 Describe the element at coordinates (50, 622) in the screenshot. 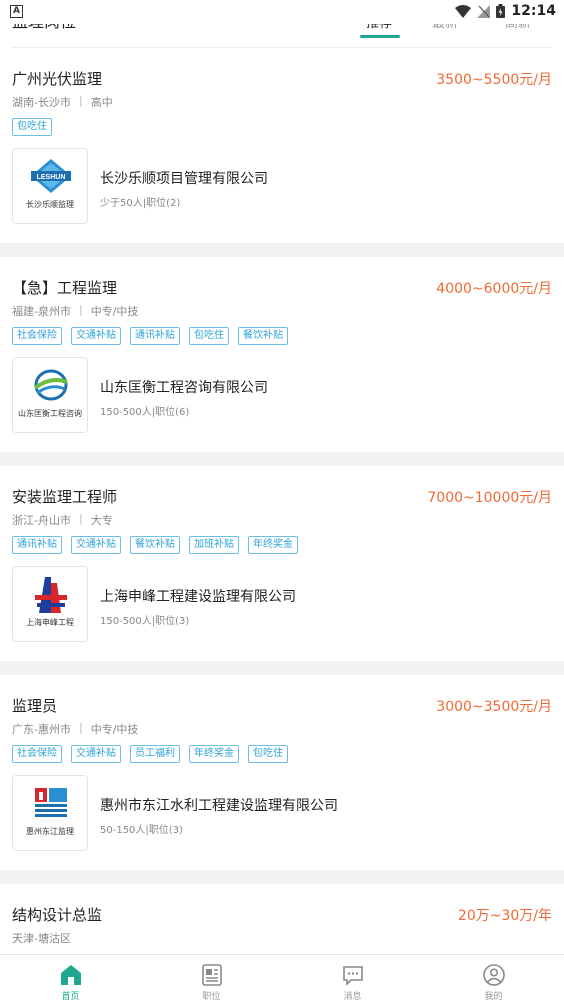

I see `logo-caption: 上海申峰工程` at that location.